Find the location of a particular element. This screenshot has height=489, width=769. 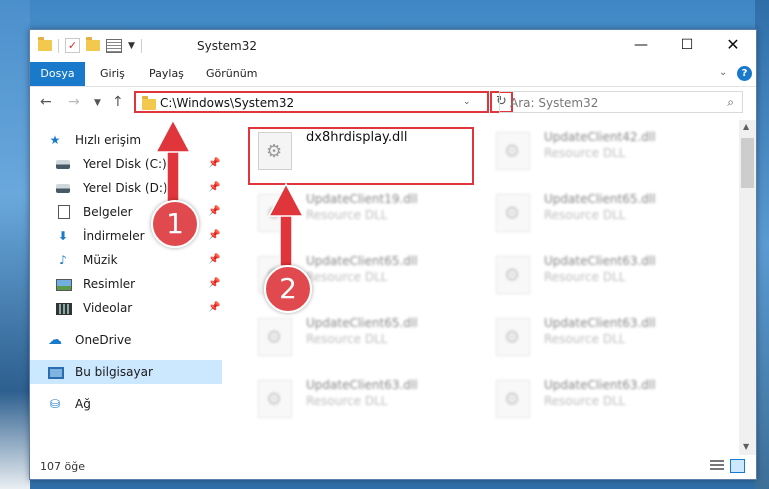

quick-access-toolbar: ✓ ▼ is located at coordinates (90, 45).